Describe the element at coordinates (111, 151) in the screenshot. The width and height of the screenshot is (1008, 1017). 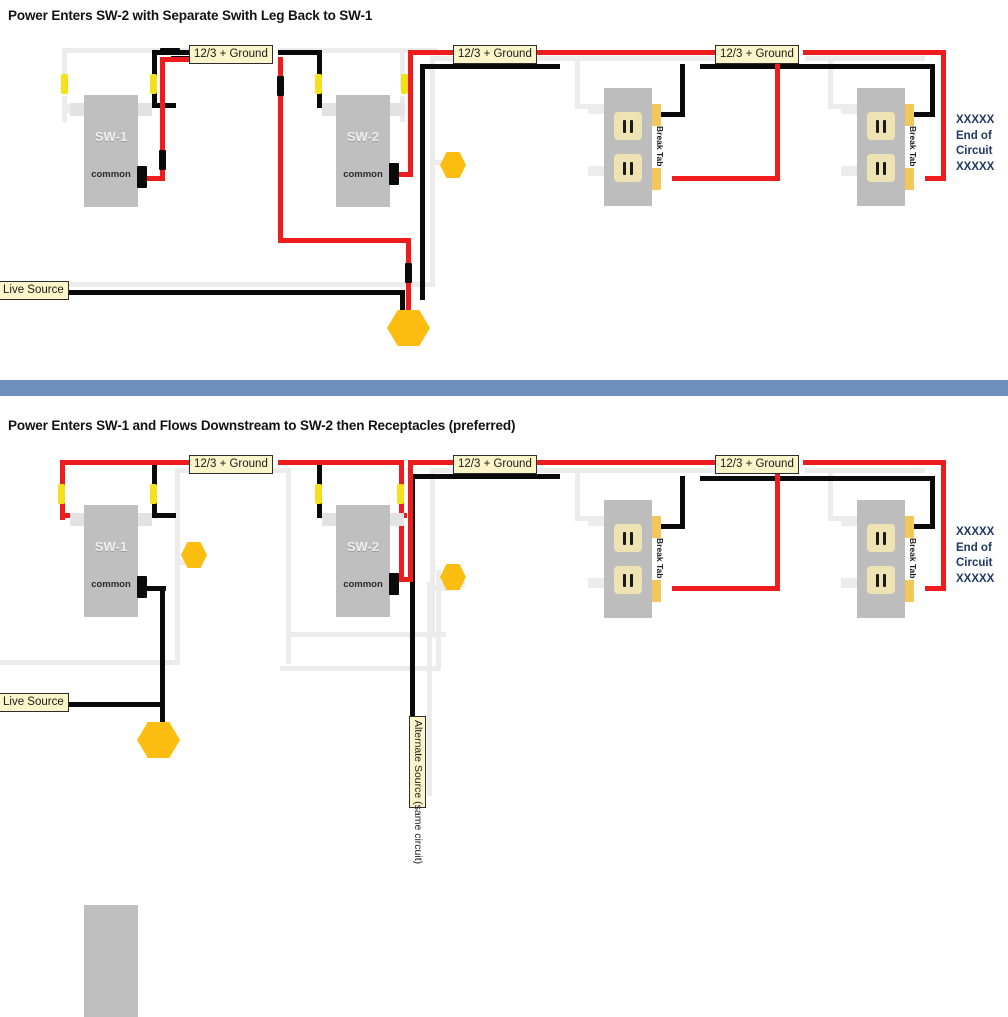
I see `switch-1: SW-1 common` at that location.